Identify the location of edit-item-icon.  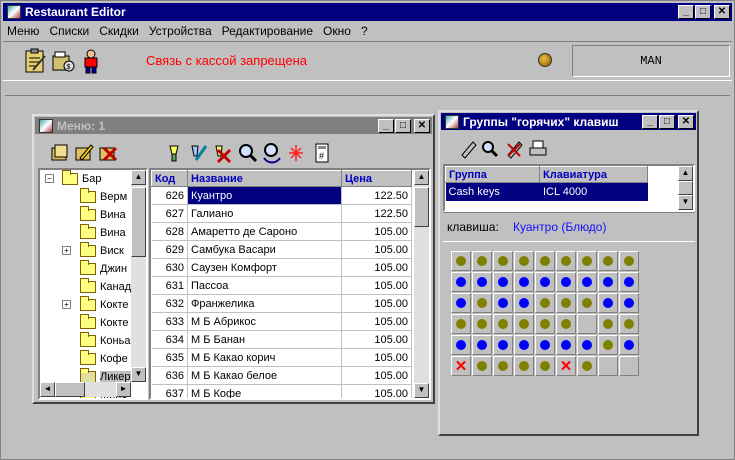
(198, 153).